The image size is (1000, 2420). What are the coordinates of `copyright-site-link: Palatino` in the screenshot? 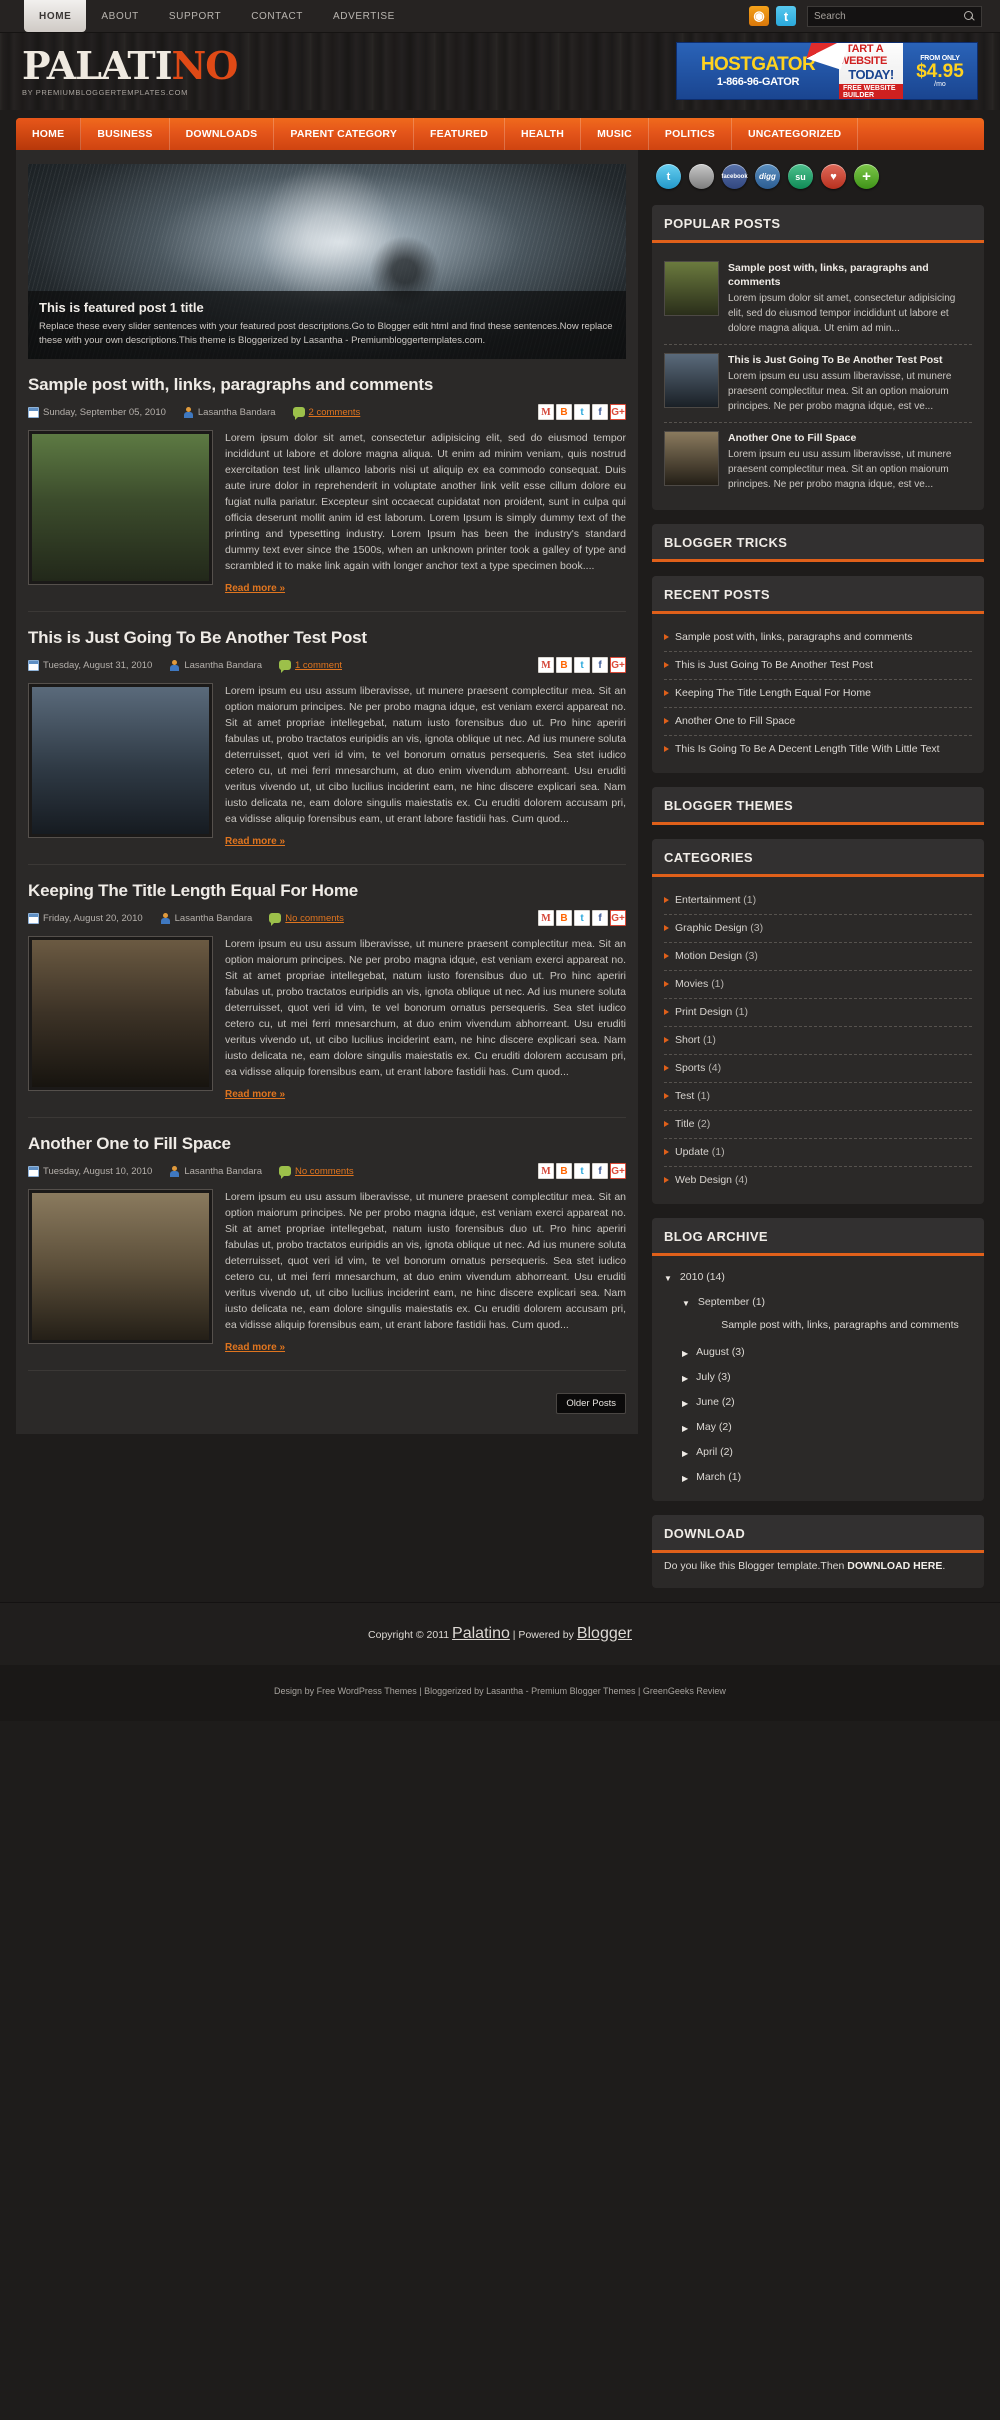 It's located at (481, 1633).